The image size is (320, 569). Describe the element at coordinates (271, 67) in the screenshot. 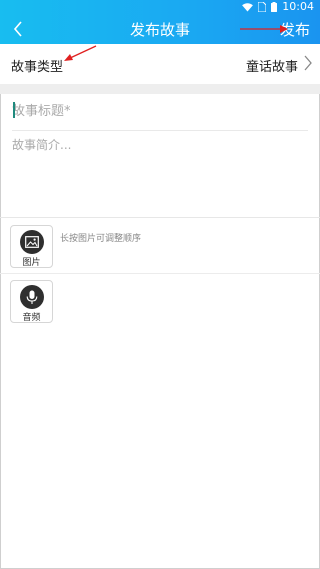

I see `story-type-value: 童话故事` at that location.